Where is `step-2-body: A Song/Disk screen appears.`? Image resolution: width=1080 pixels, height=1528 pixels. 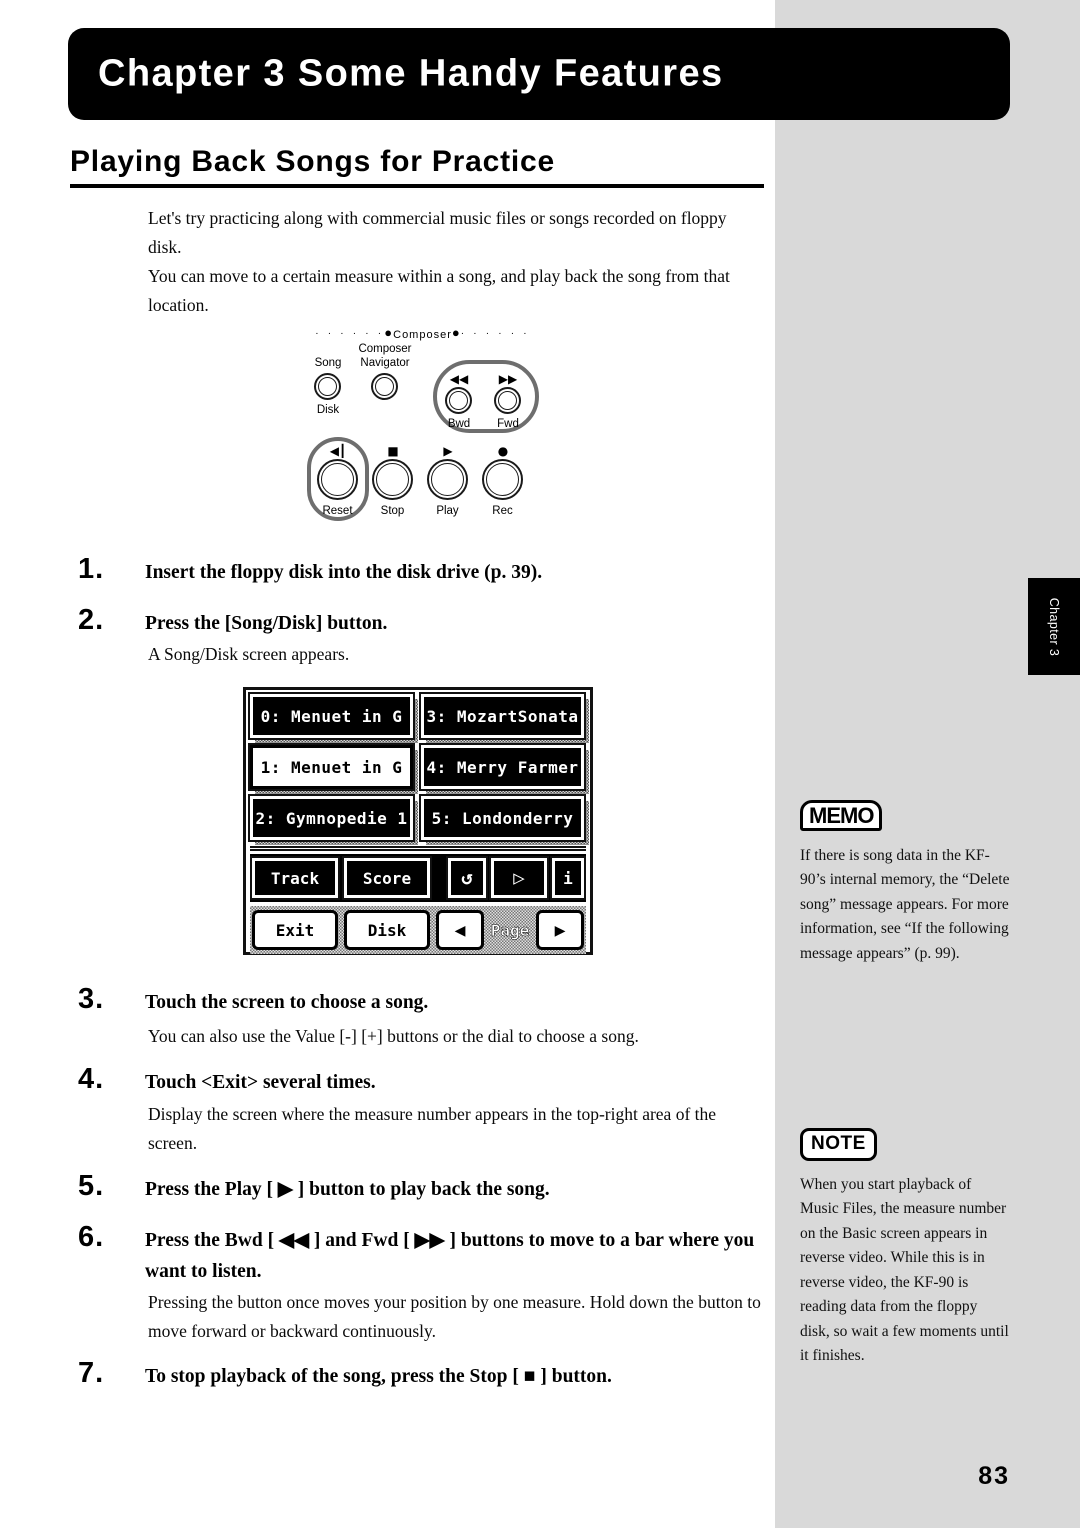 step-2-body: A Song/Disk screen appears. is located at coordinates (249, 654).